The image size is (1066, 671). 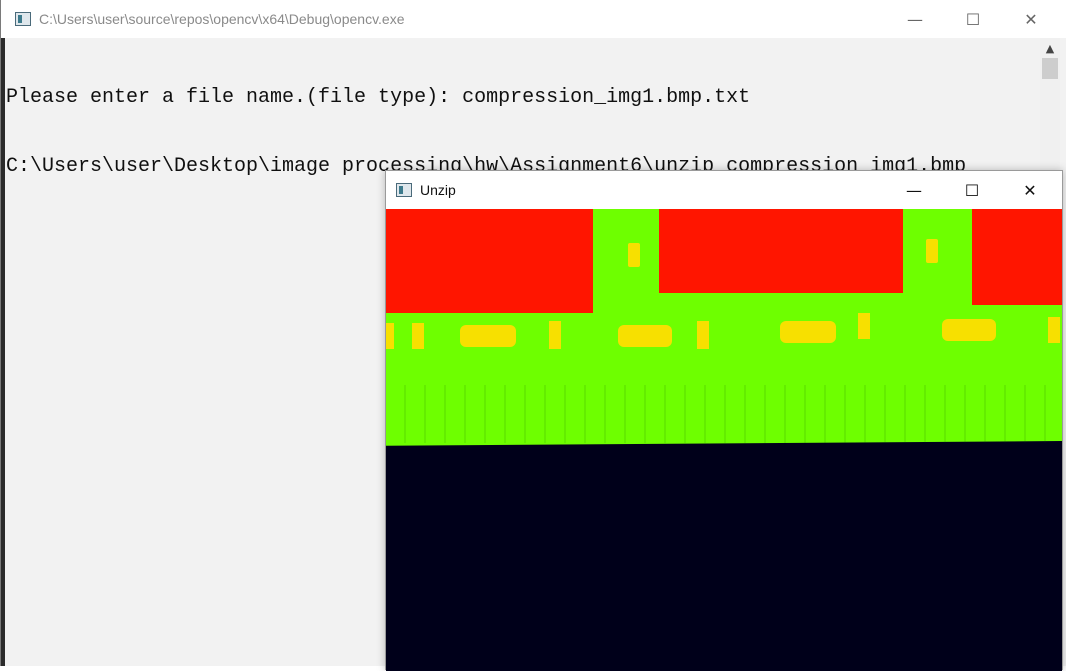 I want to click on console-maximize-button: ☐, so click(x=973, y=19).